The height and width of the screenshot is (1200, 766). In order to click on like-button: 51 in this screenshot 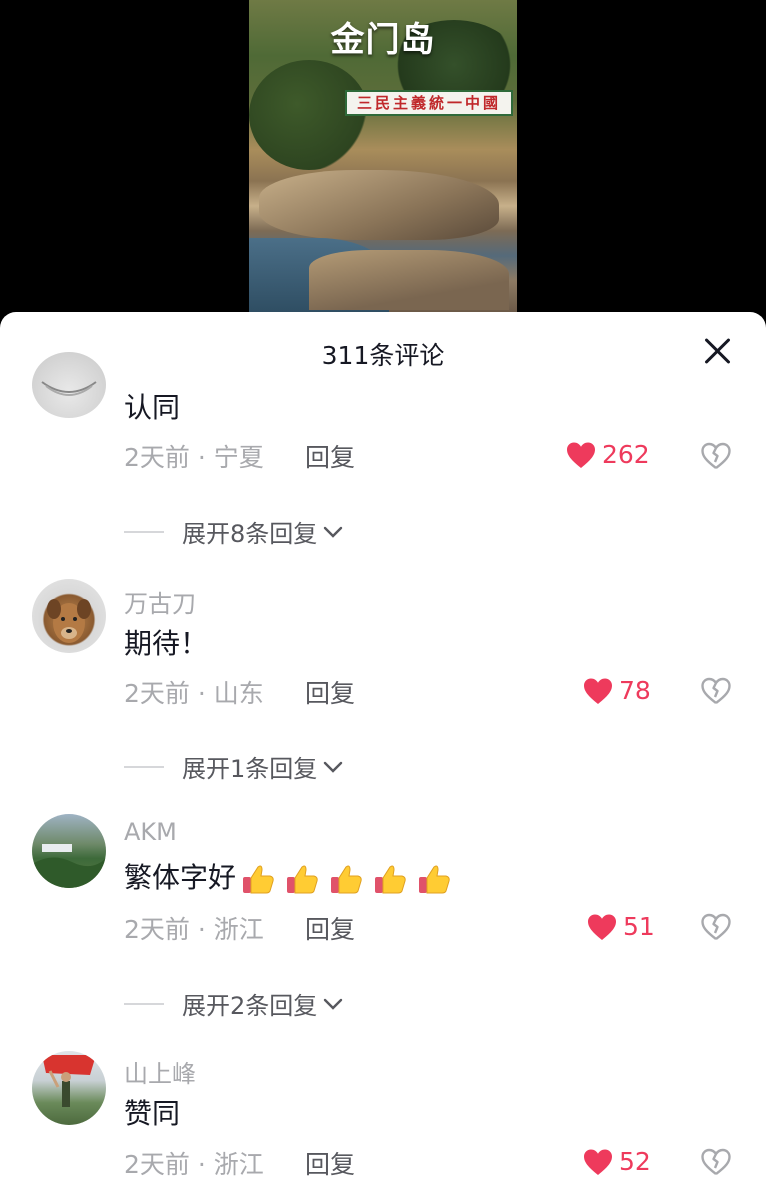, I will do `click(621, 926)`.